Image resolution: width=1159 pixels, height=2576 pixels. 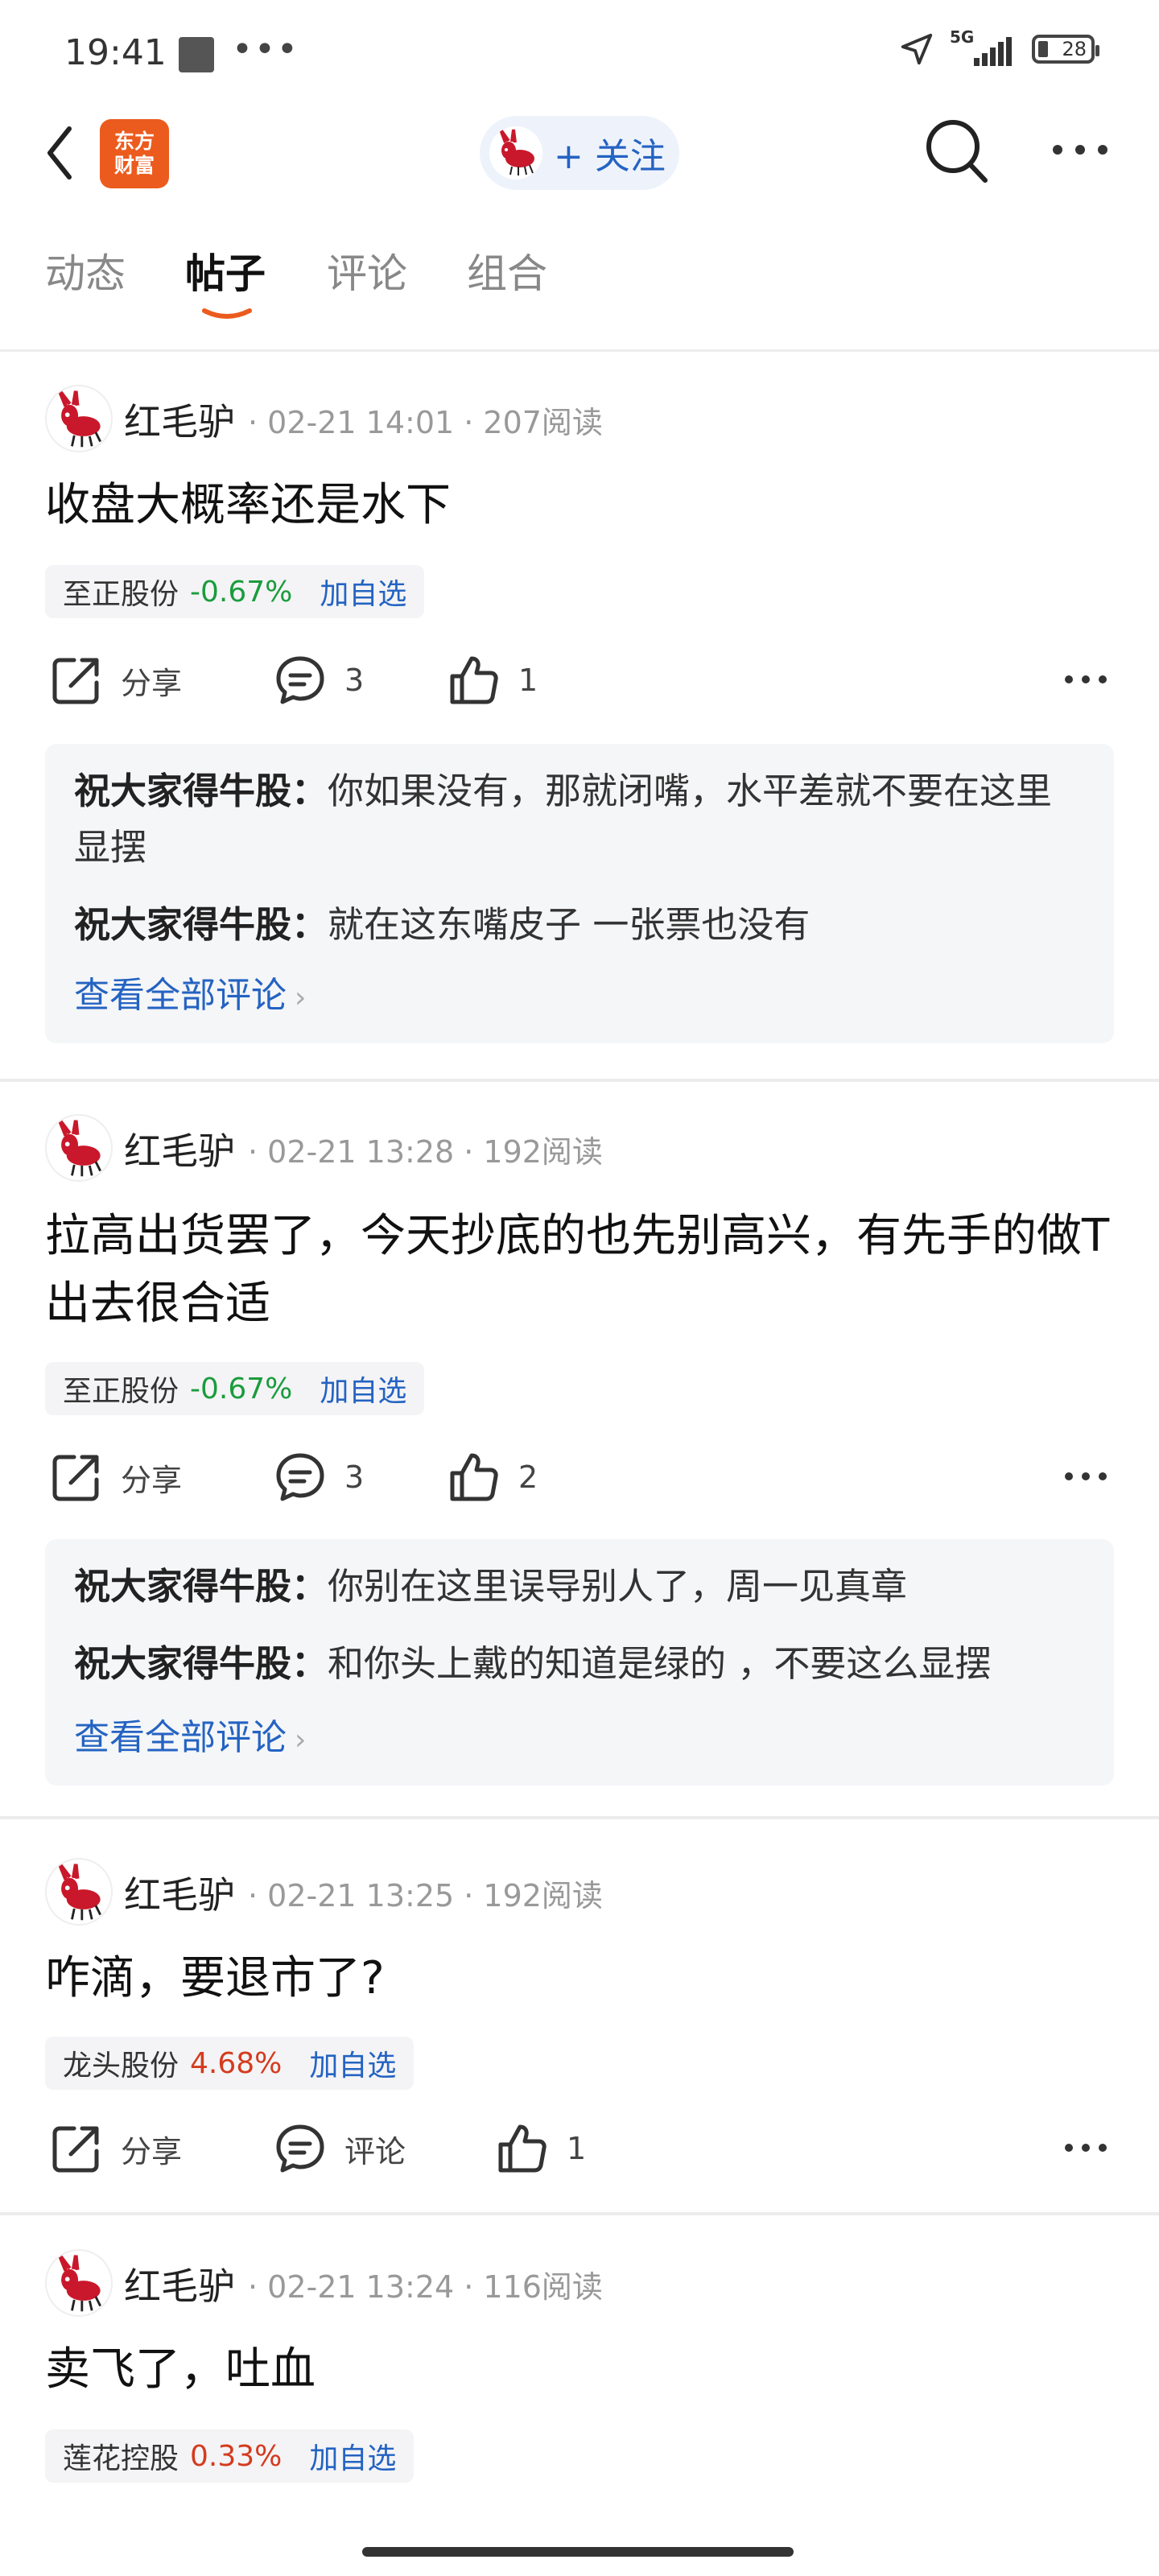 I want to click on comment-text: 你别在这里误导别人了，周一见真章, so click(x=618, y=1586).